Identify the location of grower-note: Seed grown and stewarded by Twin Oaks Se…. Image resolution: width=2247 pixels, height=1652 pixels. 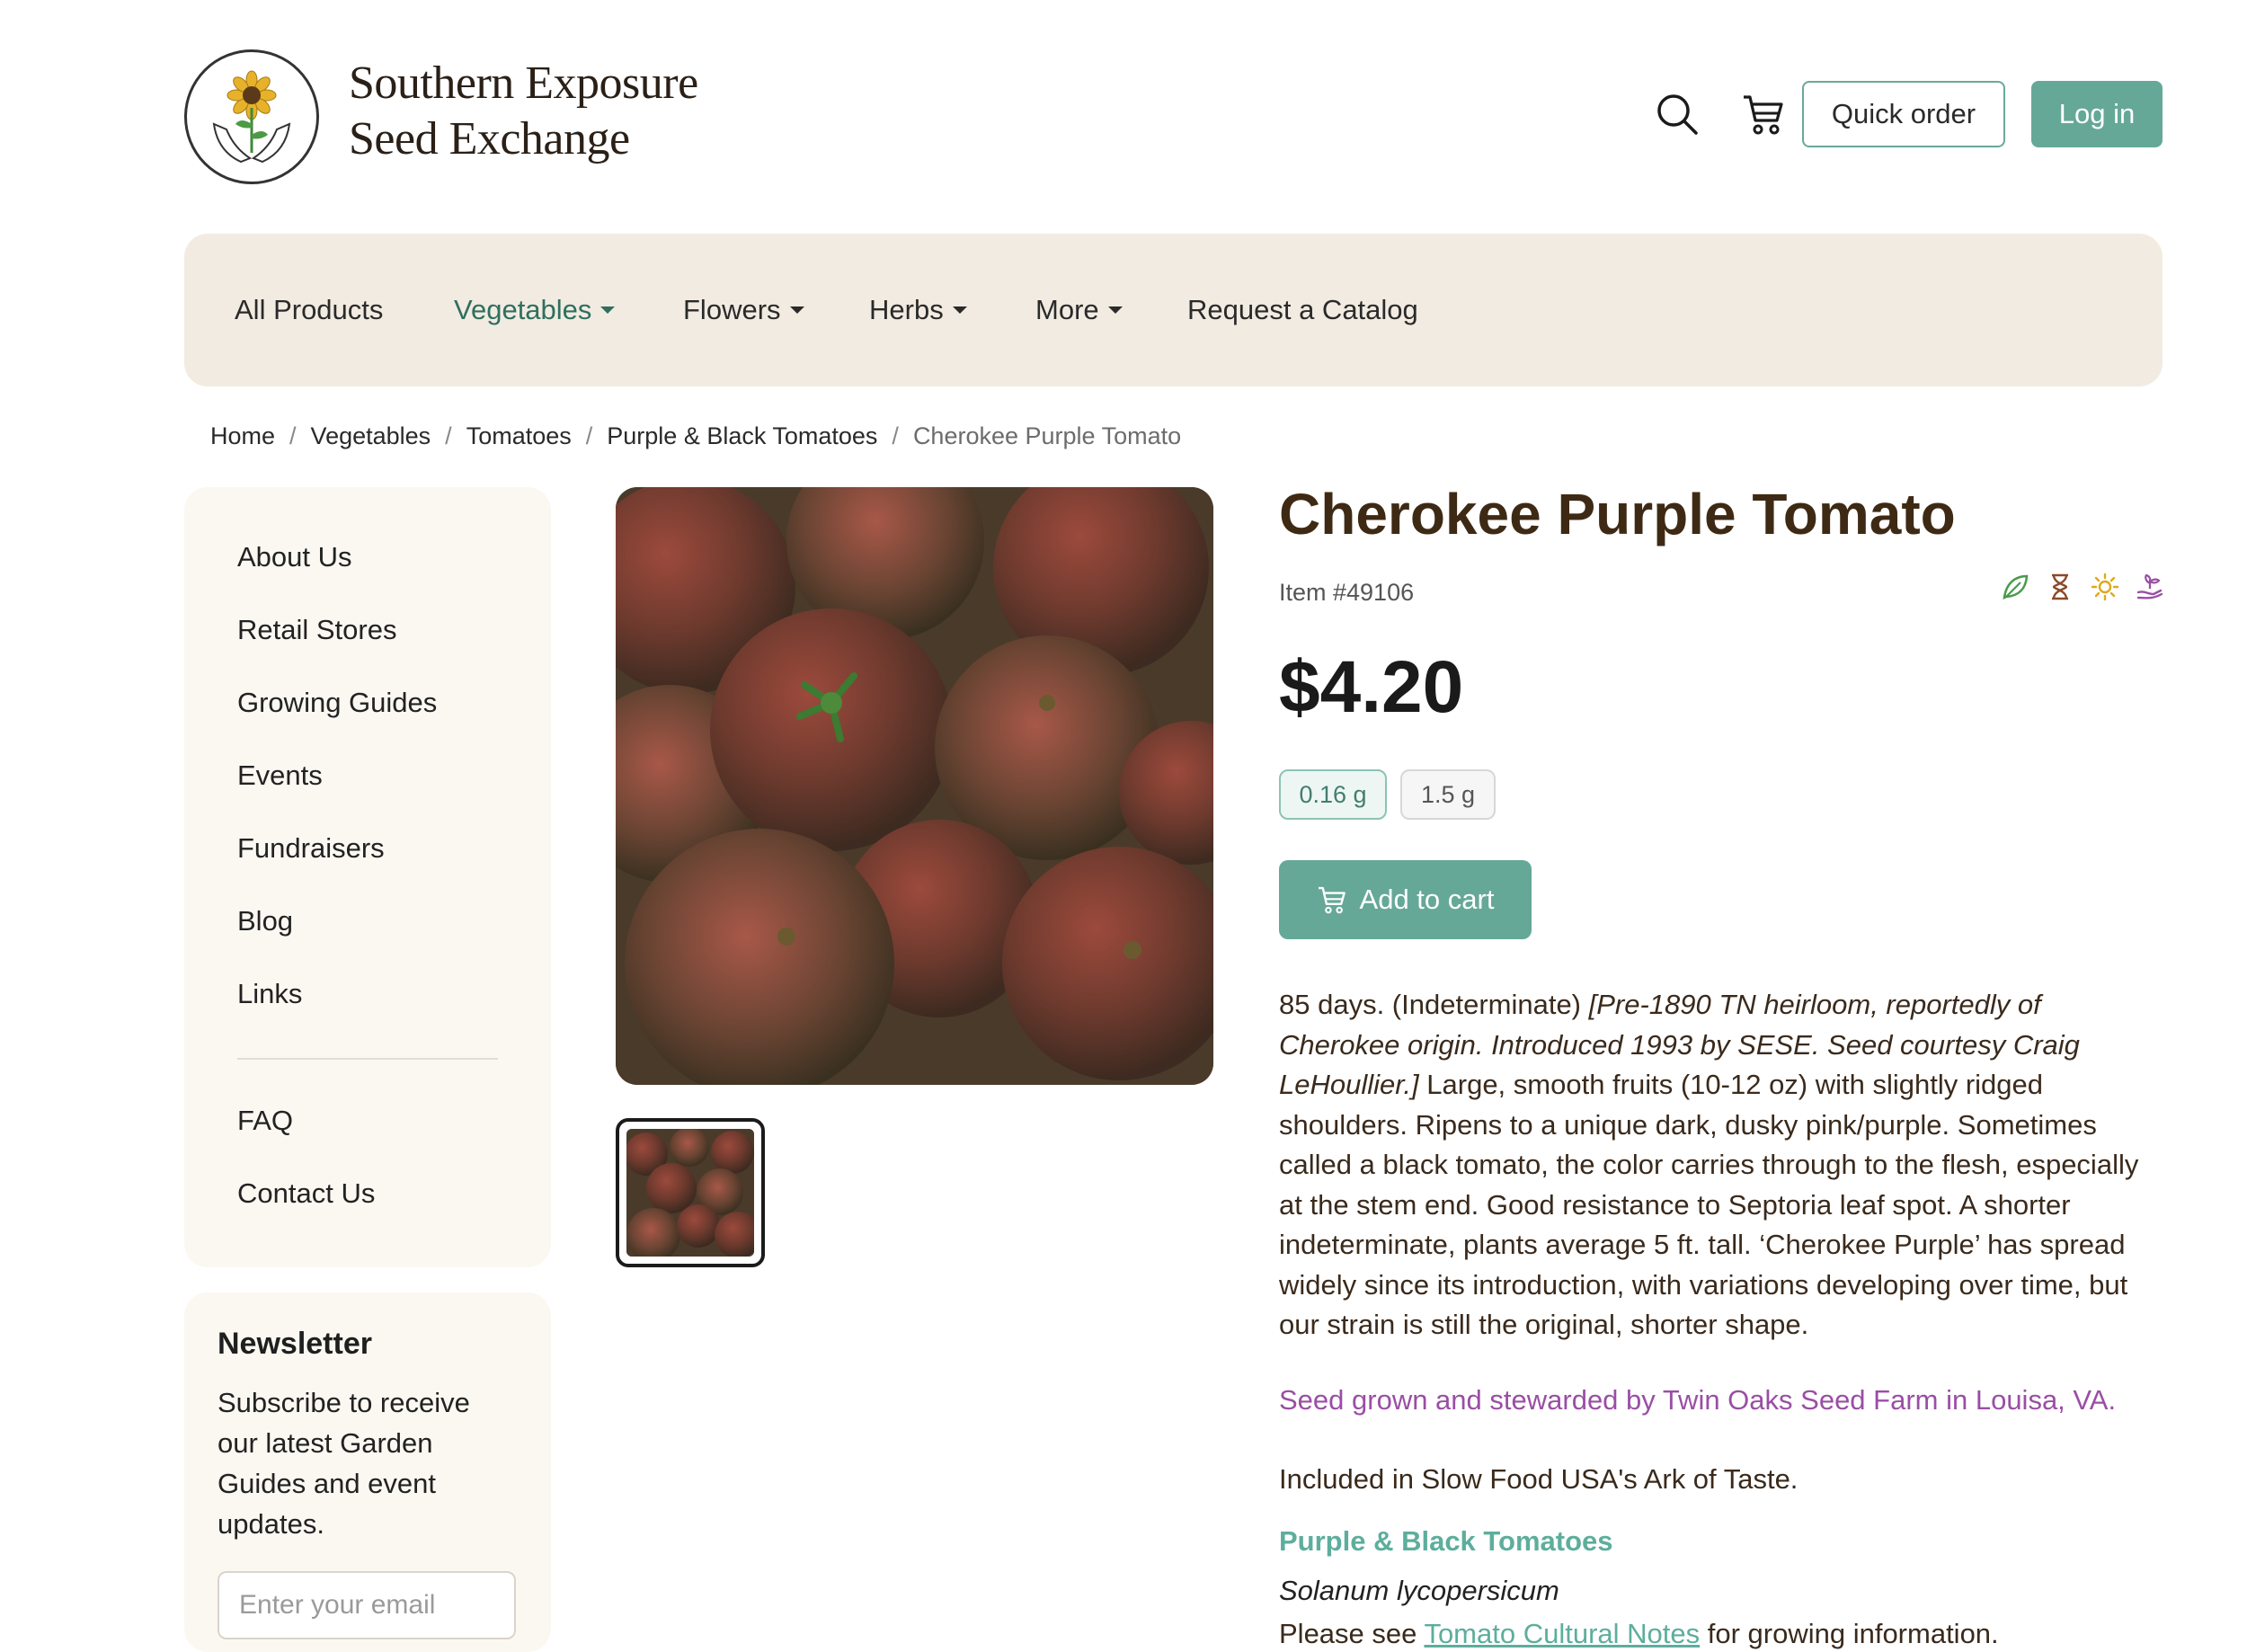
(1698, 1400).